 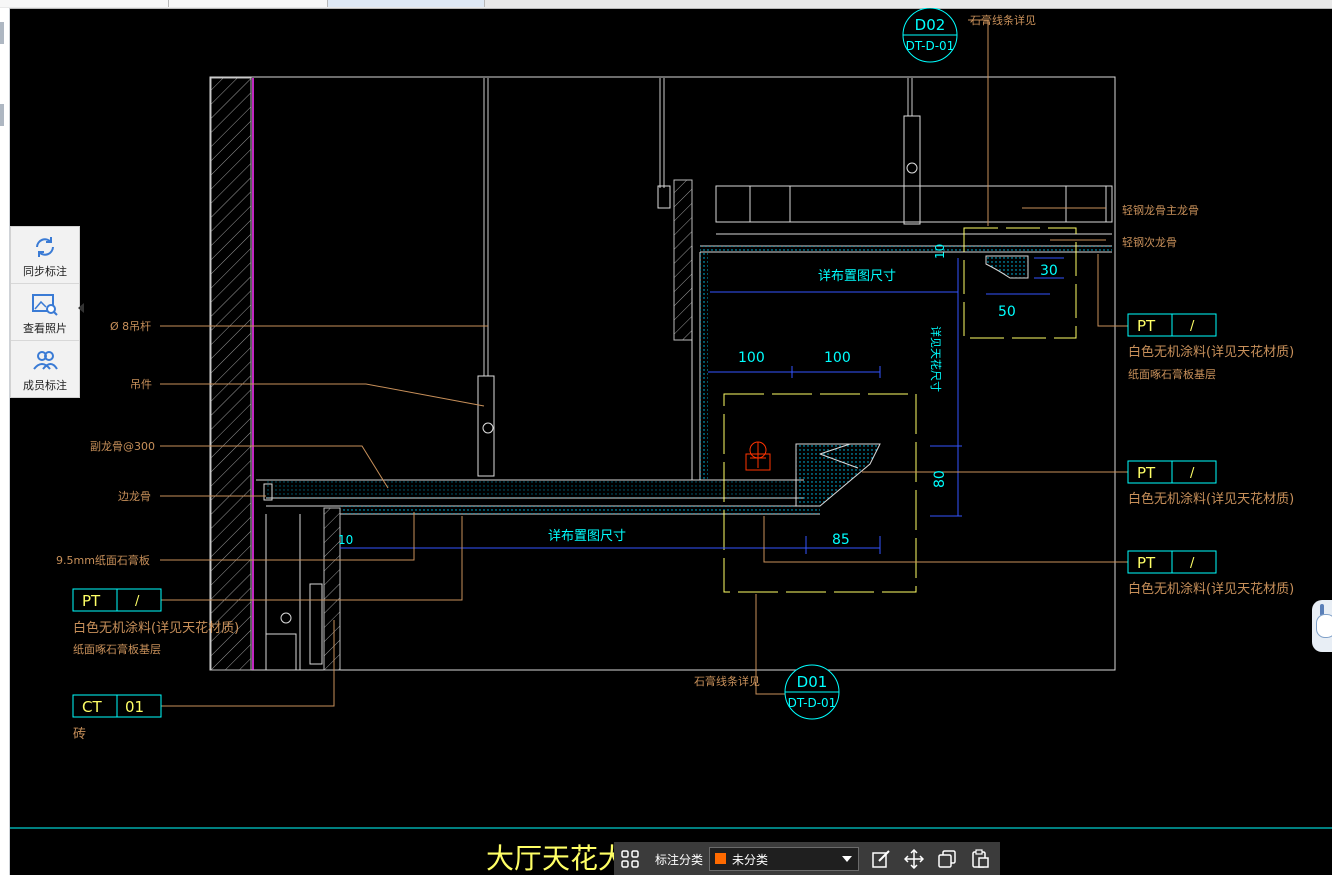 I want to click on drop-wall-lines, so click(x=696, y=363).